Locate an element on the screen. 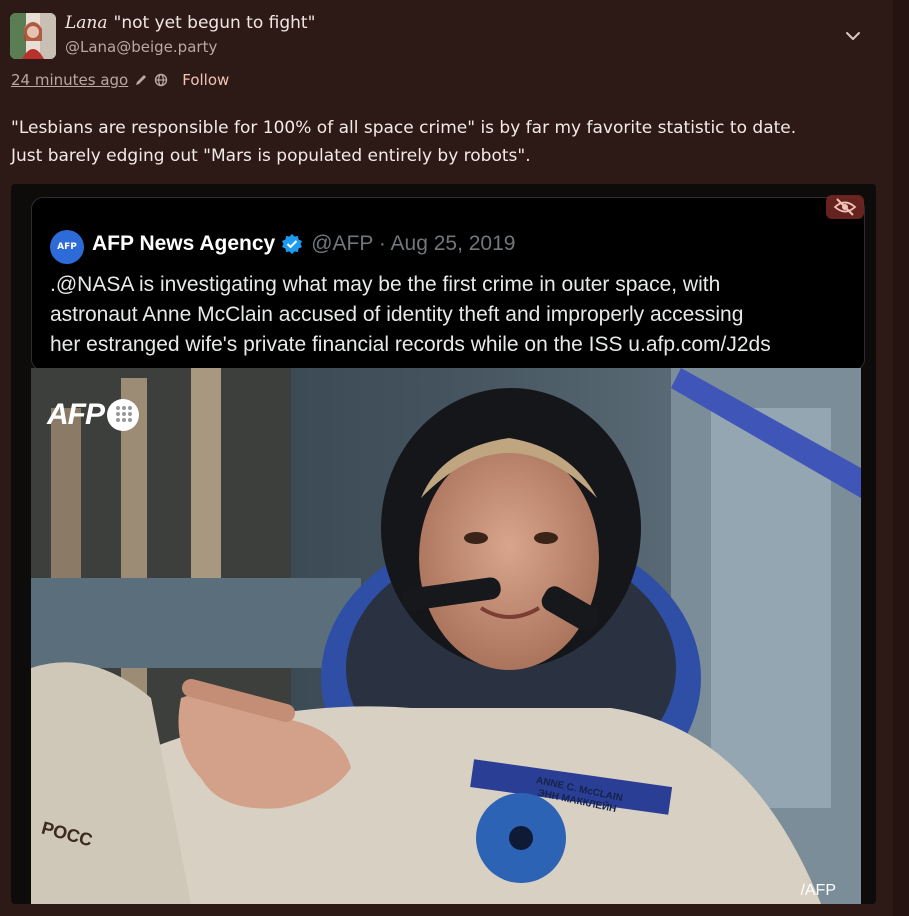  tweet-avatar: AFP is located at coordinates (67, 247).